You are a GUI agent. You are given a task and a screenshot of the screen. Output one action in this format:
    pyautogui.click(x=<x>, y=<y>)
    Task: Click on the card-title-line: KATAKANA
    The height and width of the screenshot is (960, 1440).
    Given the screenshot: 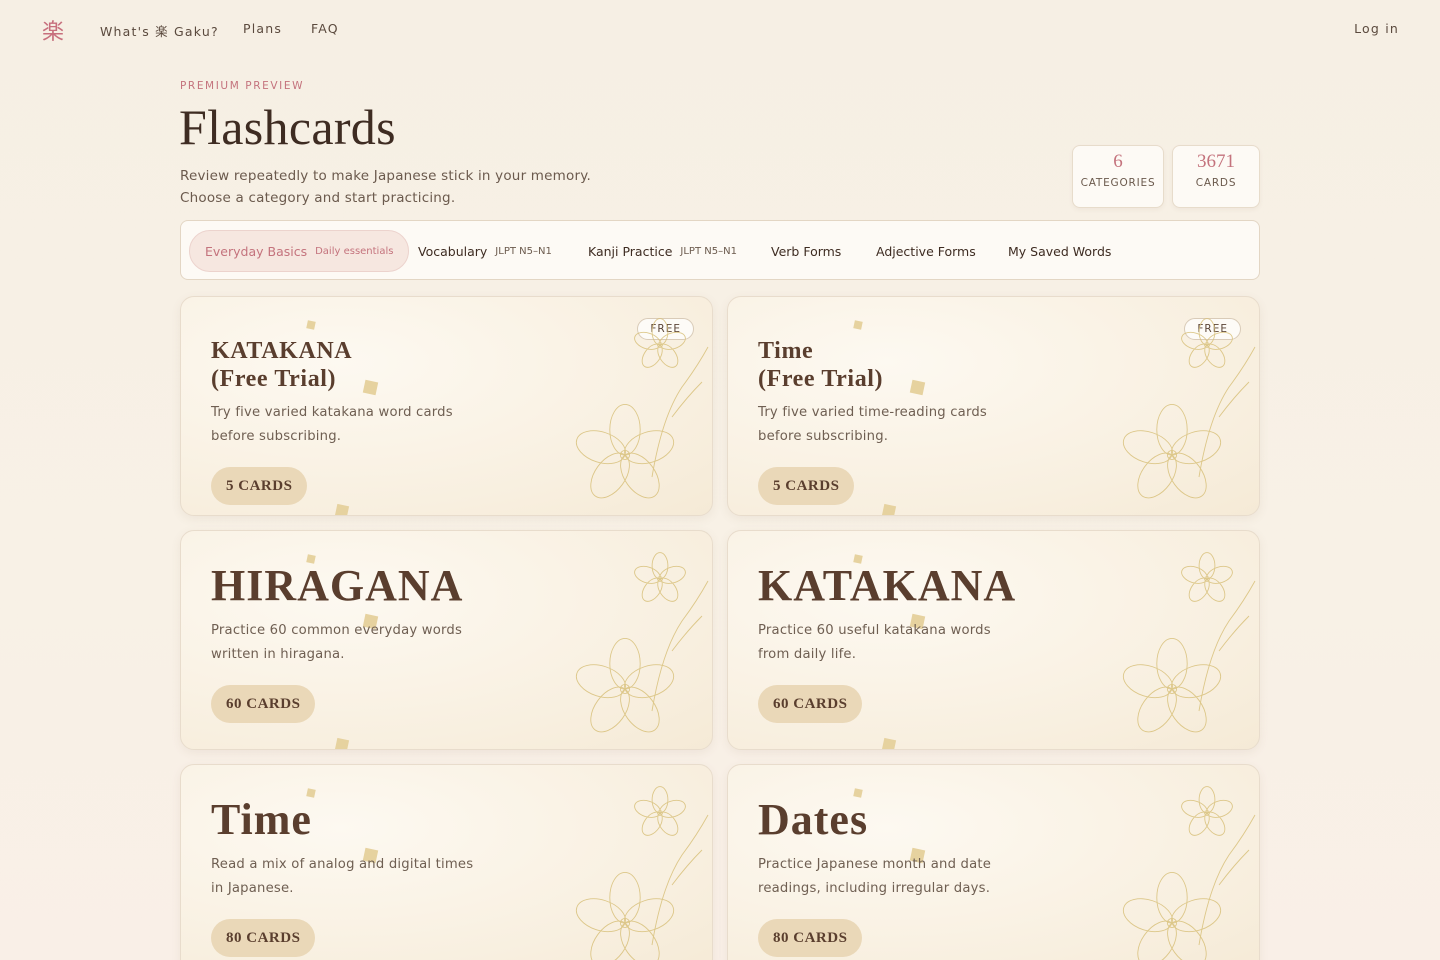 What is the action you would take?
    pyautogui.click(x=282, y=351)
    